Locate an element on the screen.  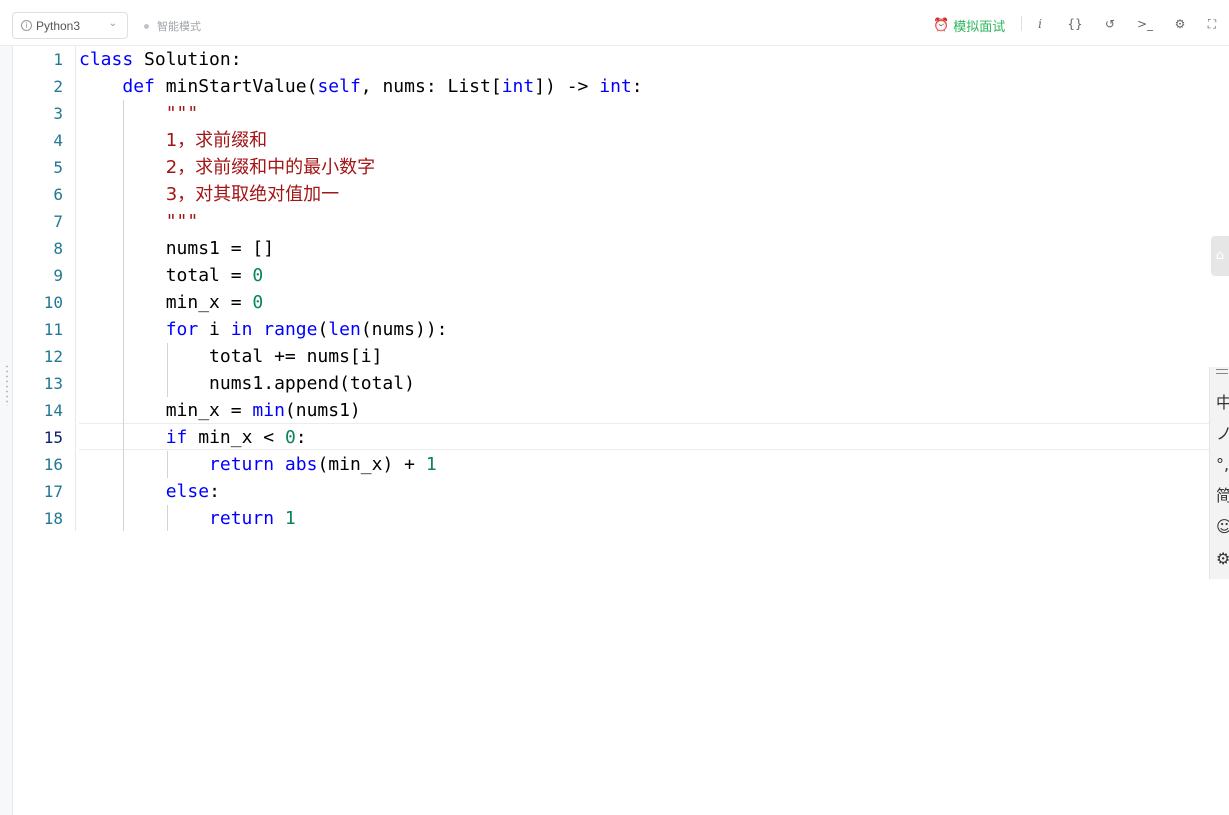
editor-toolbar: i Python3 ⌄ 智能模式 ⏰ 模拟面试 i {} ↺ >_ ⚙ ⛶ is located at coordinates (614, 23).